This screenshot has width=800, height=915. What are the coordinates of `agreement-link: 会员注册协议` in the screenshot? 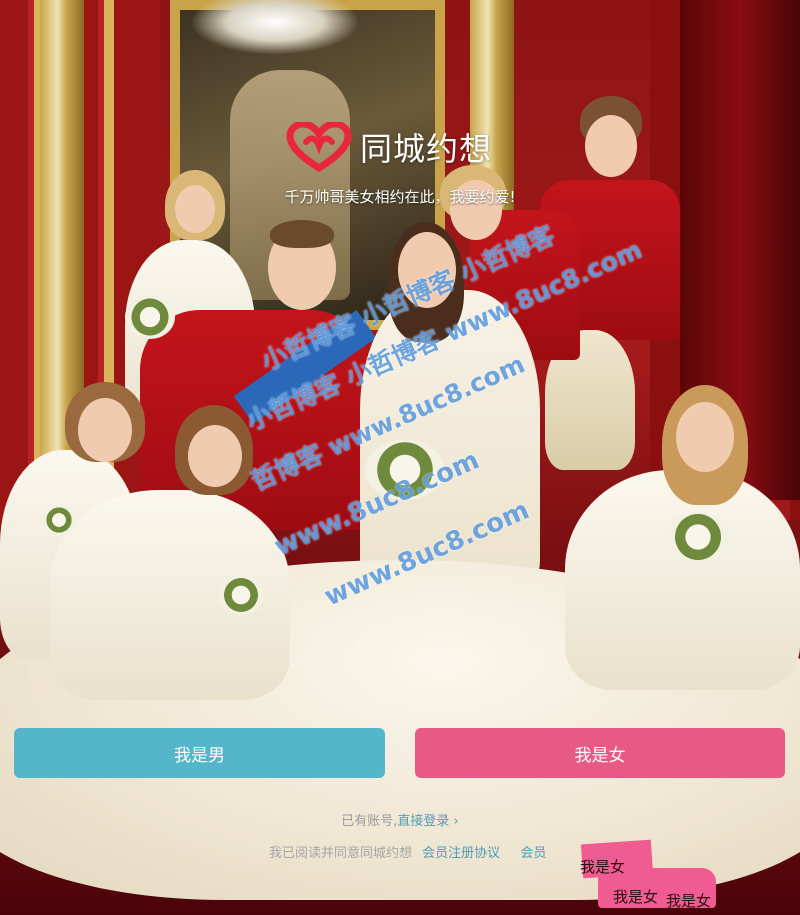 It's located at (461, 853).